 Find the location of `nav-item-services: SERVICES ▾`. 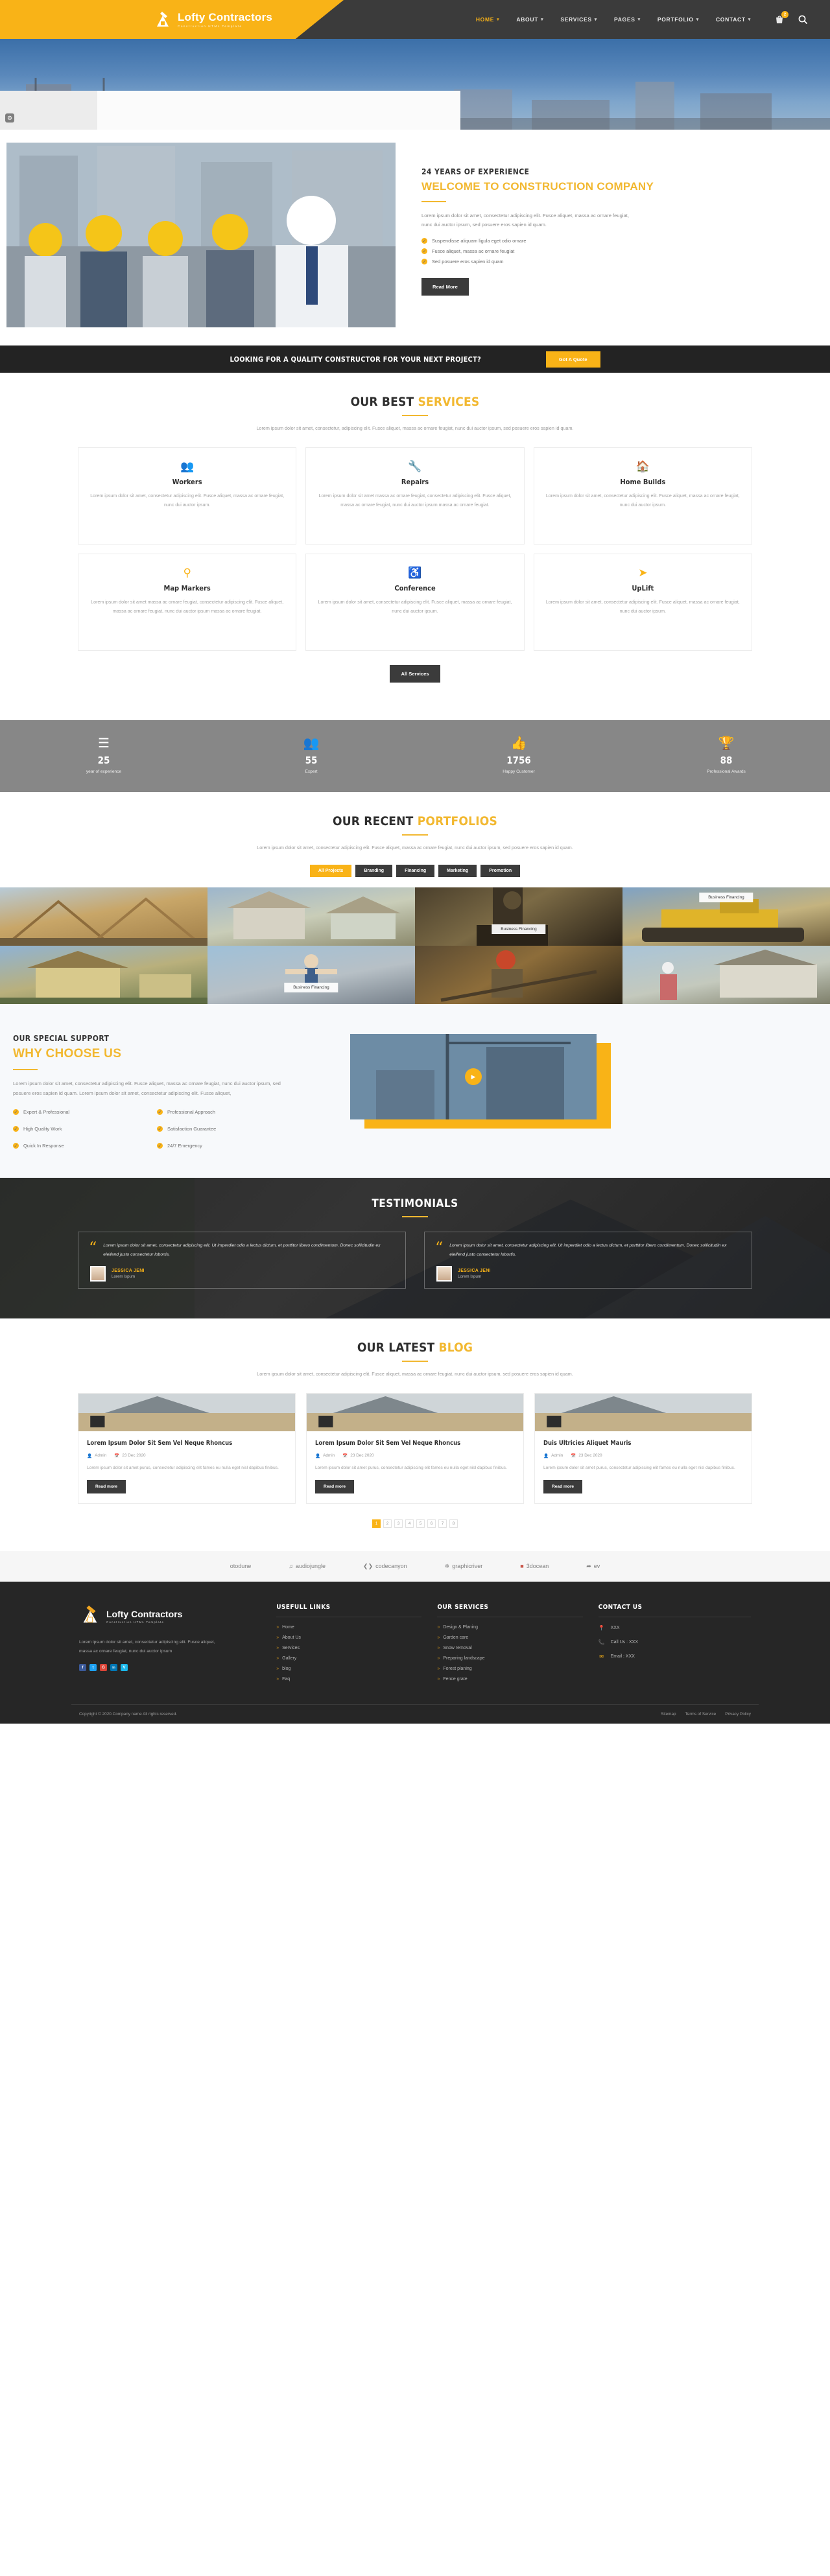

nav-item-services: SERVICES ▾ is located at coordinates (578, 19).